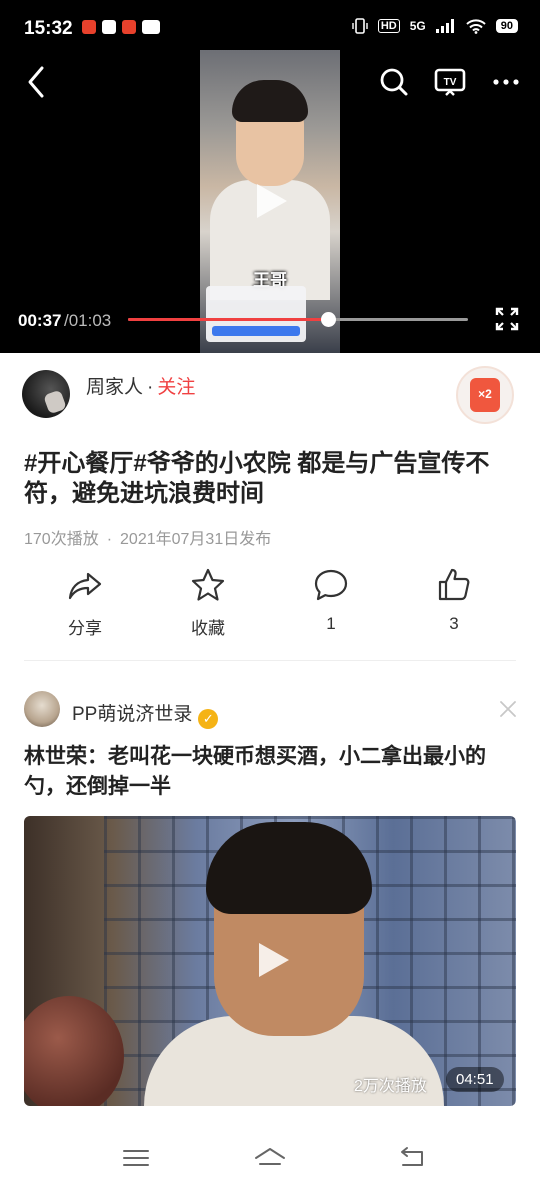  What do you see at coordinates (506, 82) in the screenshot?
I see `more-options-button` at bounding box center [506, 82].